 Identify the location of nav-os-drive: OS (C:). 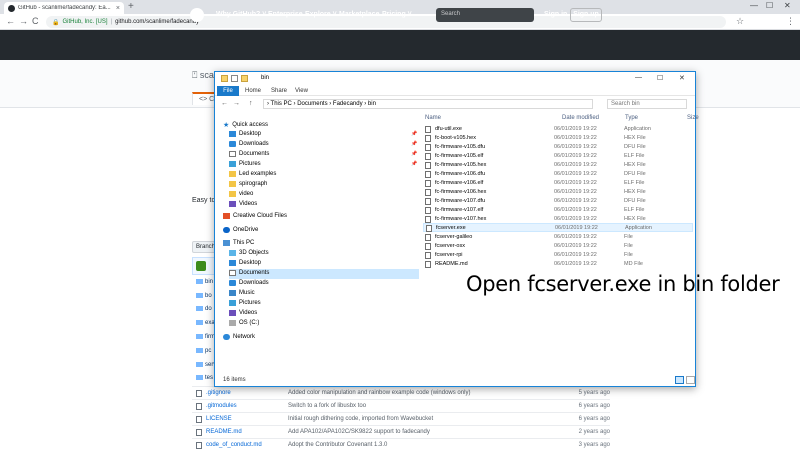
(244, 323).